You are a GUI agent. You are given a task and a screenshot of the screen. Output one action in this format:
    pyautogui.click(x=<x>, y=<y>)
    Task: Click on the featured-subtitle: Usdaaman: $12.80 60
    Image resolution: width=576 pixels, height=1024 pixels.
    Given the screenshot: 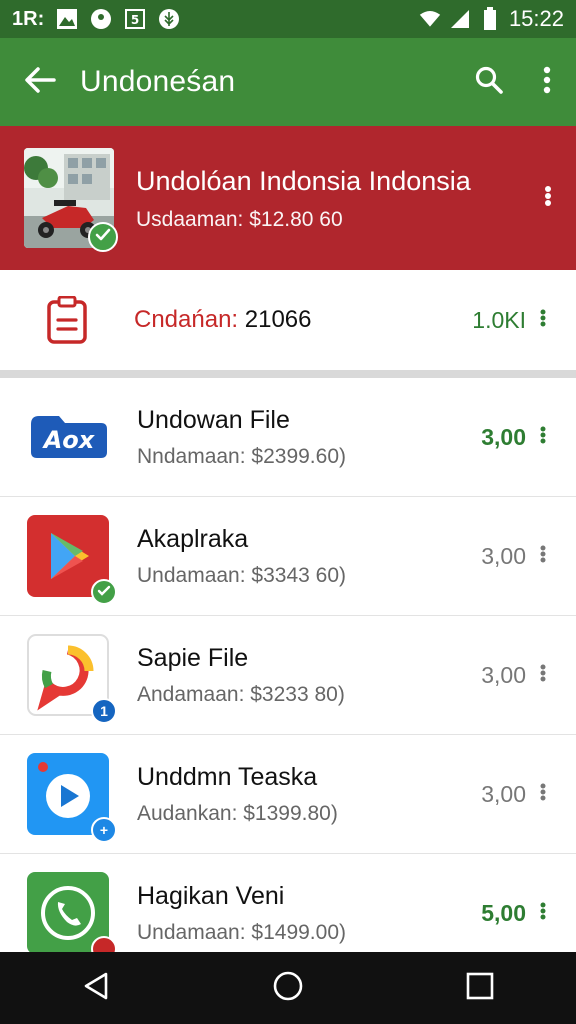 What is the action you would take?
    pyautogui.click(x=239, y=219)
    